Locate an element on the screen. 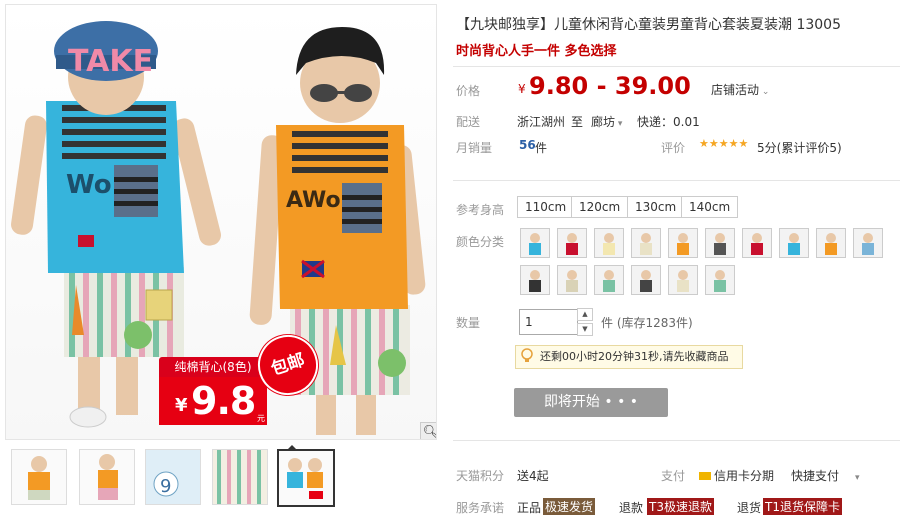  chevron-down-icon: ▾ is located at coordinates (857, 478).